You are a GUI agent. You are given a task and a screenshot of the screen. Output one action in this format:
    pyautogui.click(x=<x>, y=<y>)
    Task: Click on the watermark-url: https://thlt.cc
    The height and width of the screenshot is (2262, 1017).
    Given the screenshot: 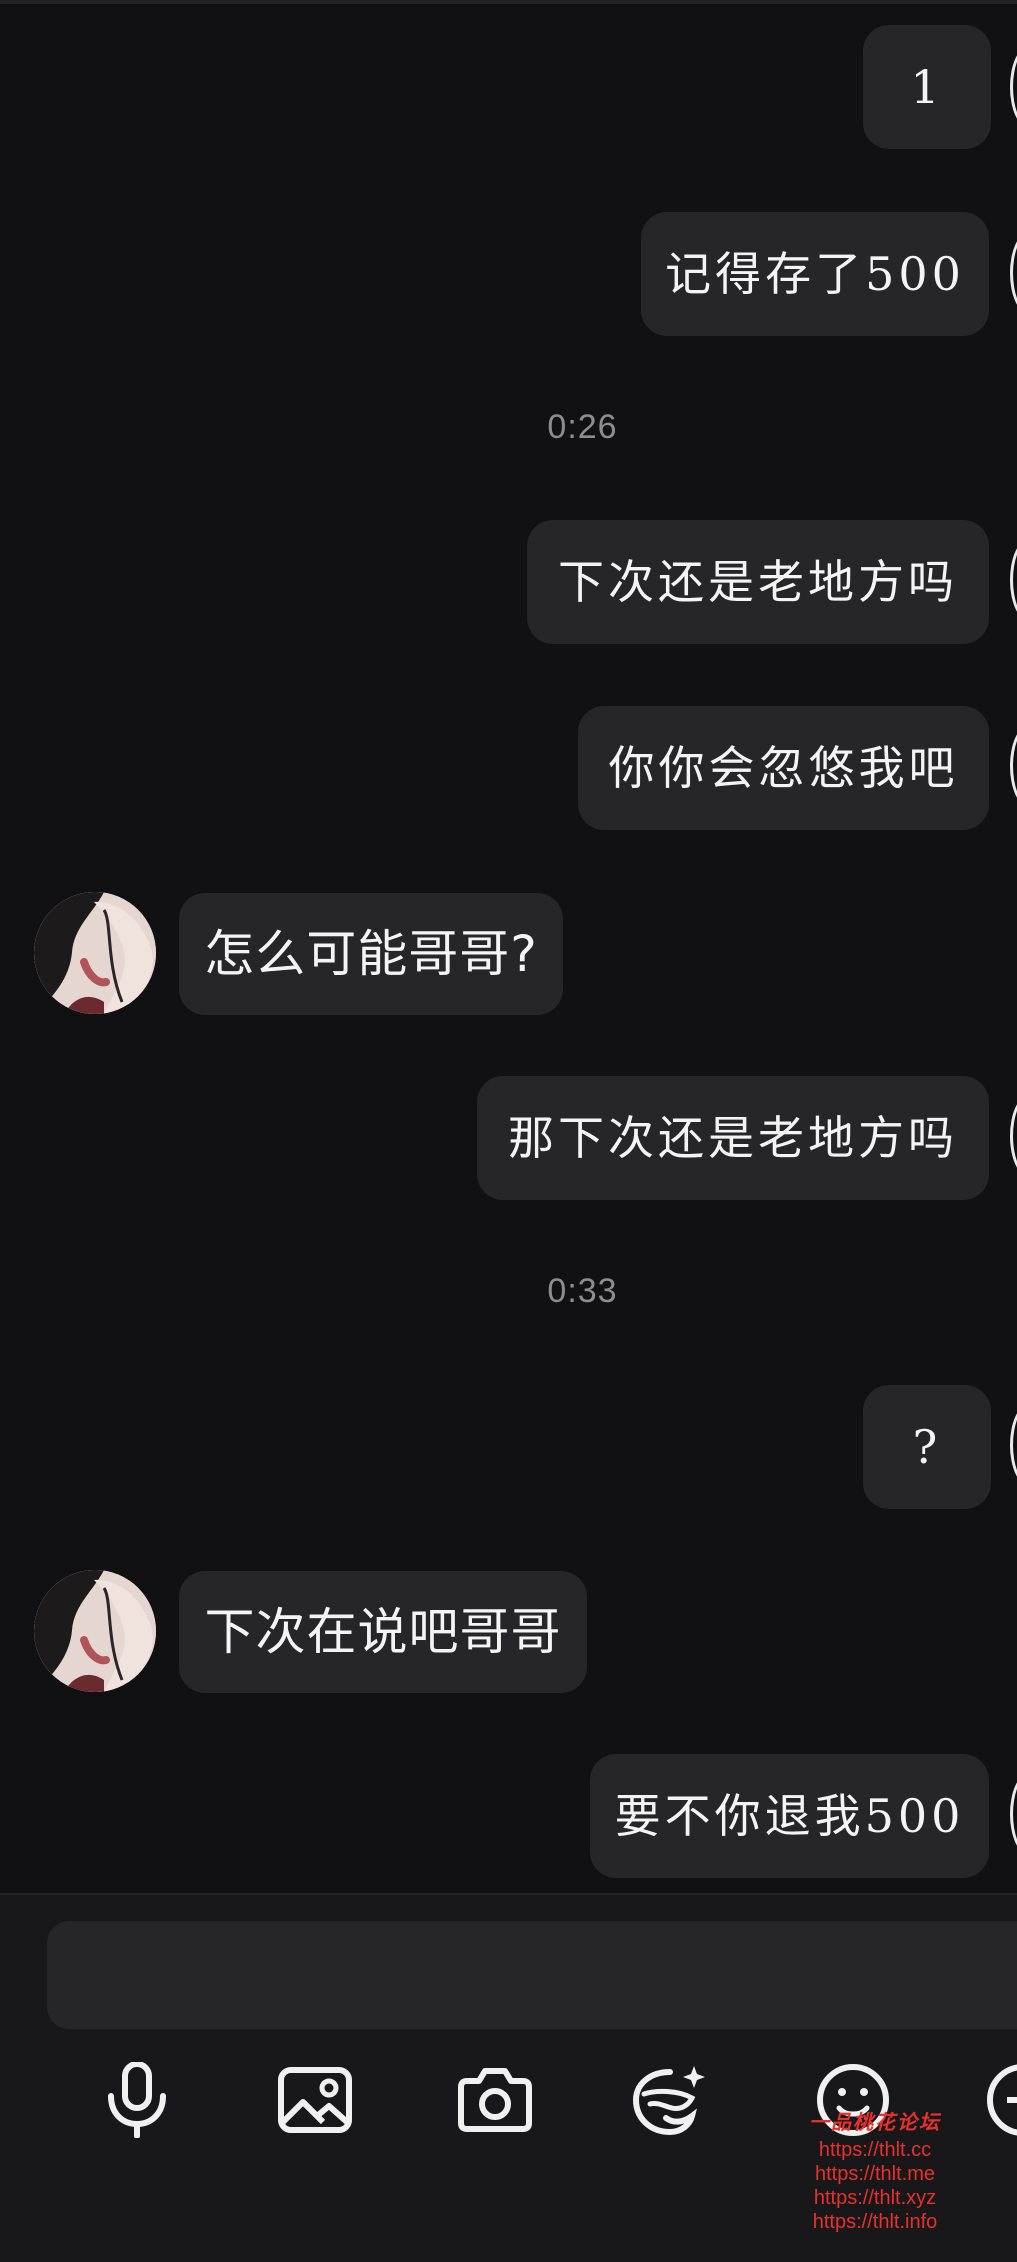 What is the action you would take?
    pyautogui.click(x=875, y=2150)
    